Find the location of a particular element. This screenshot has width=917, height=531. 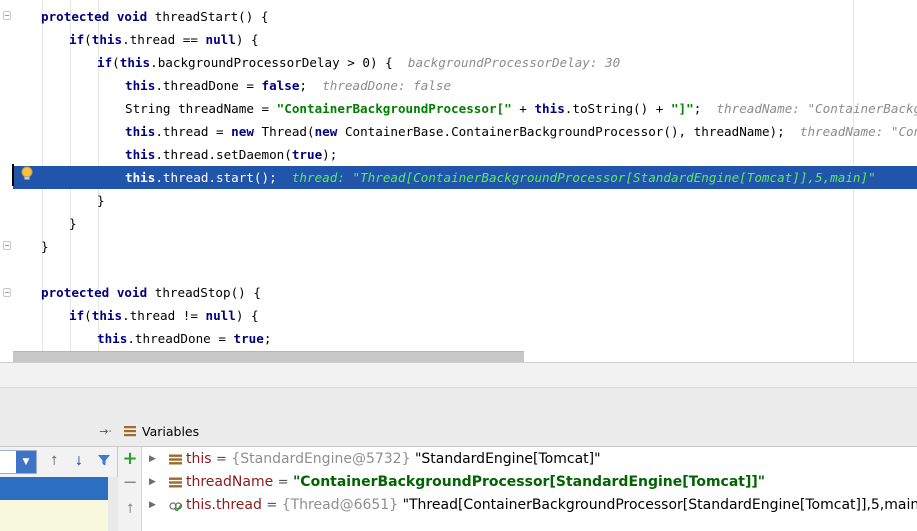

code-token: .threadDone = is located at coordinates (208, 85).